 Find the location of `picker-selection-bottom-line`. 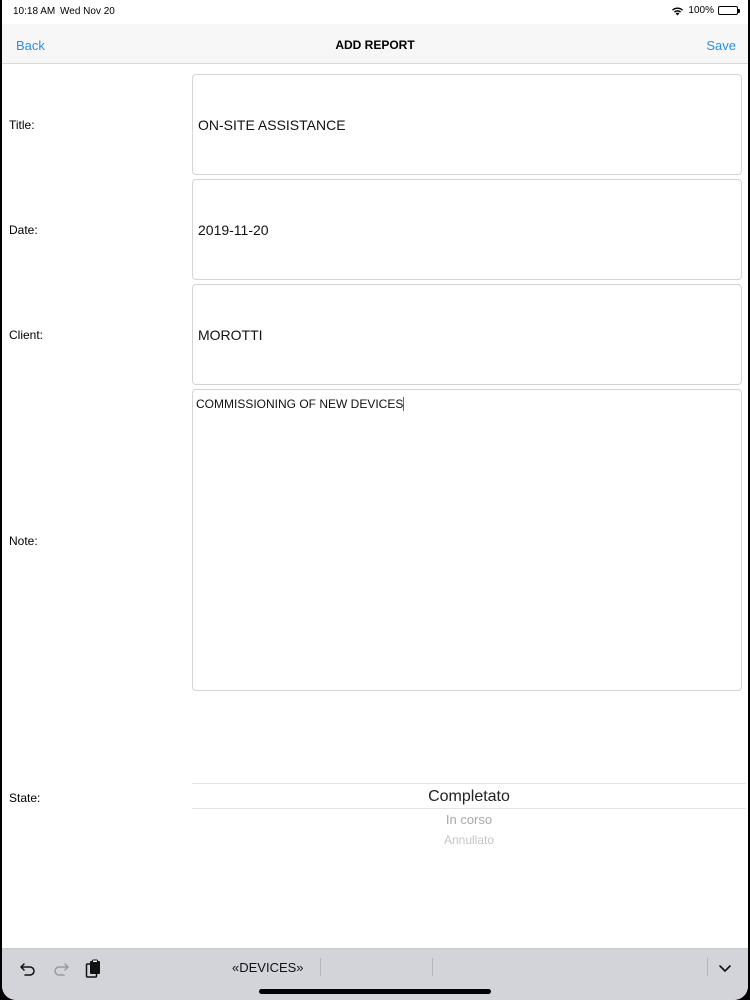

picker-selection-bottom-line is located at coordinates (469, 808).